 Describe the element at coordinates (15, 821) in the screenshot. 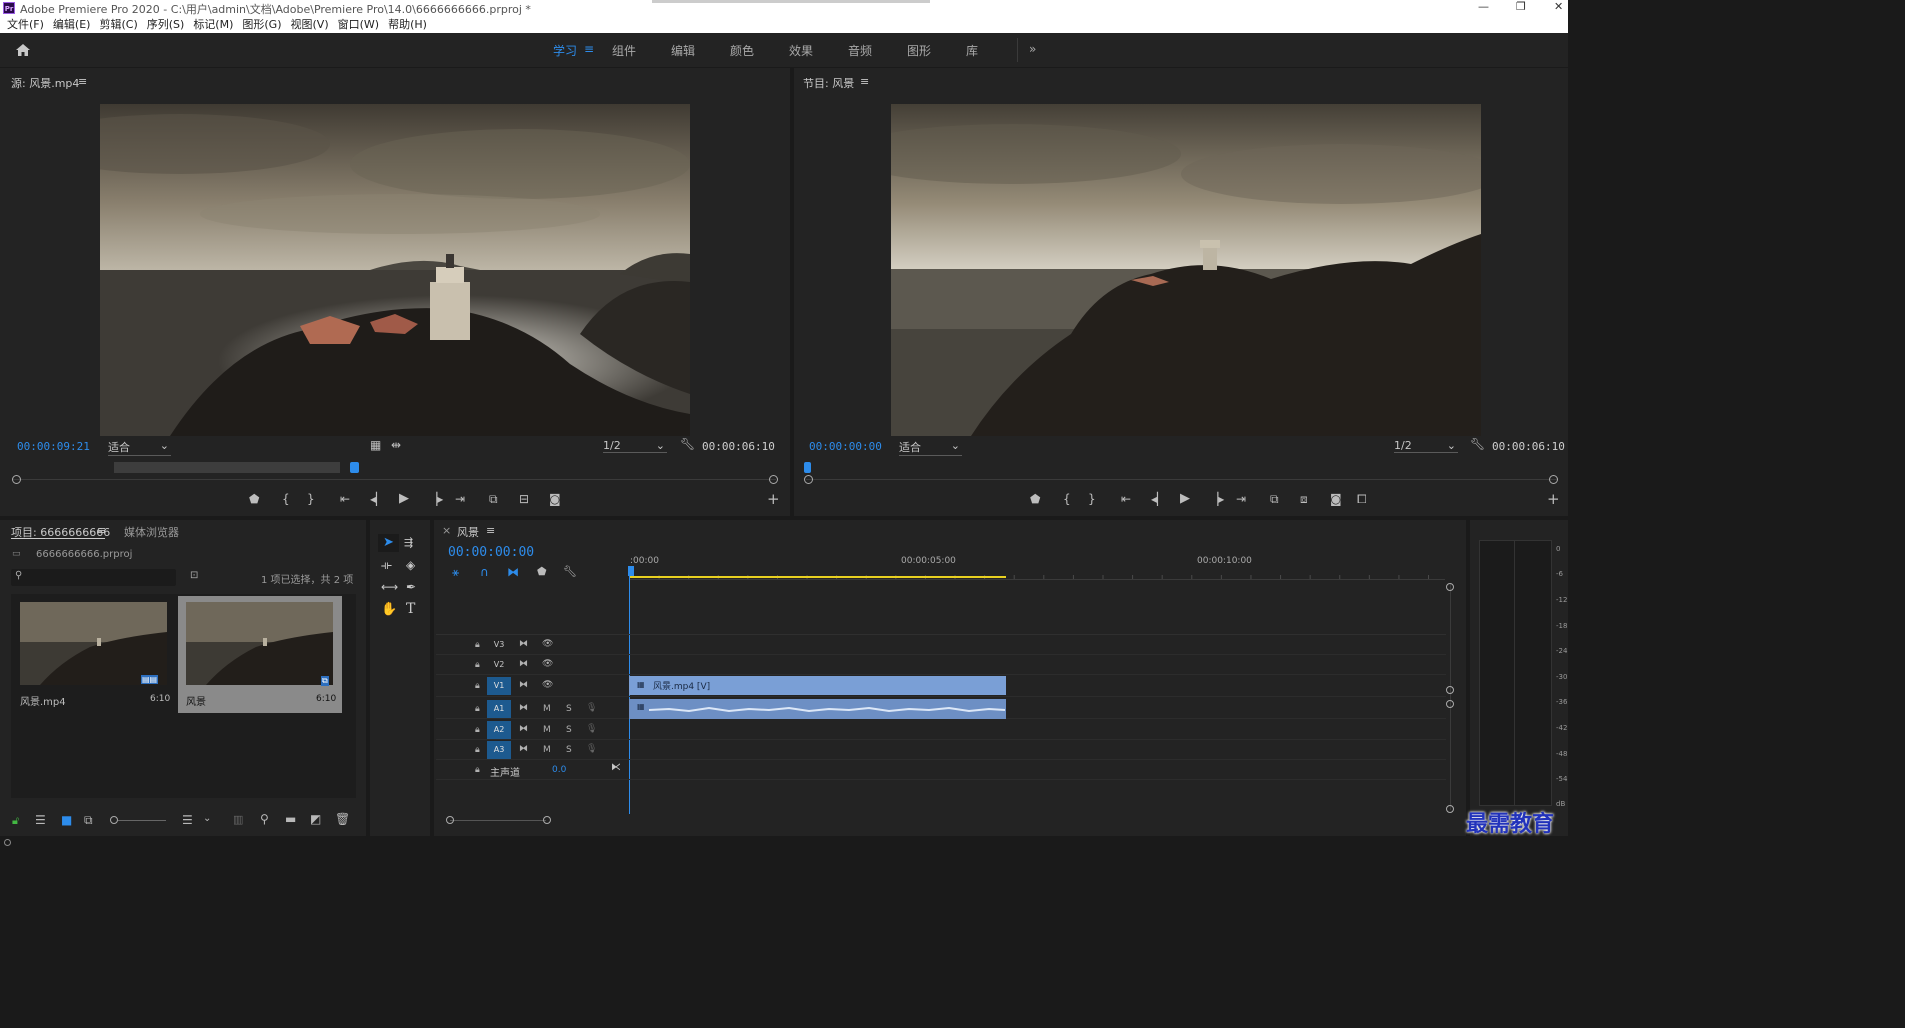

I see `lock-icon: 🔓︎` at that location.